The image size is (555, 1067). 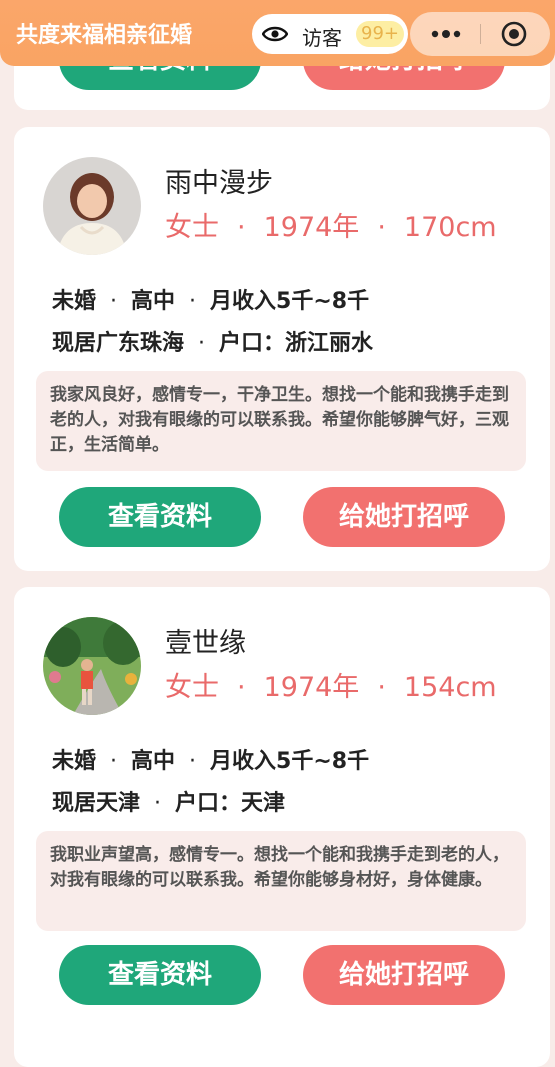 What do you see at coordinates (296, 343) in the screenshot?
I see `hukou: 户口：浙江丽水` at bounding box center [296, 343].